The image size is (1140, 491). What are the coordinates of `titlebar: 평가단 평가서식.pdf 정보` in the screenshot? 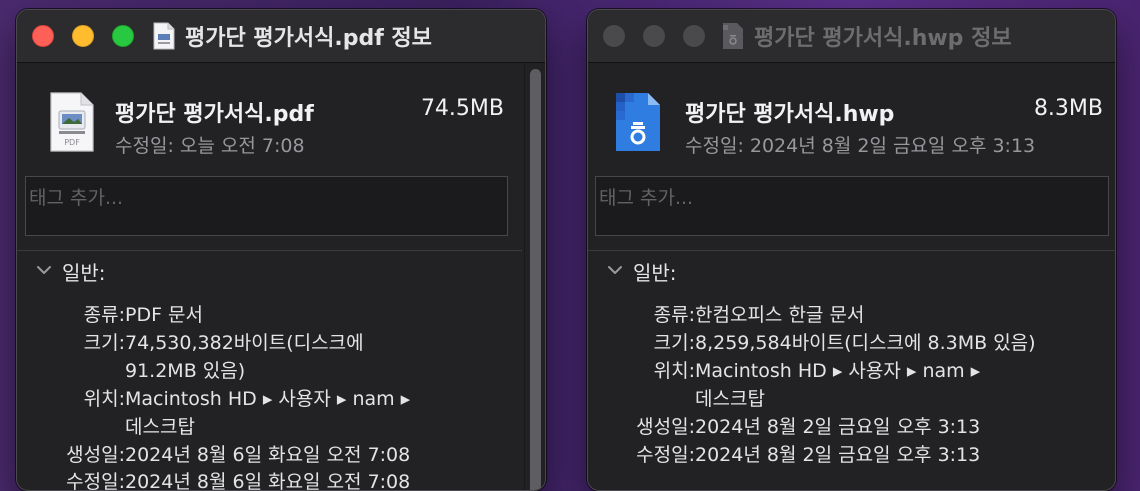 It's located at (281, 36).